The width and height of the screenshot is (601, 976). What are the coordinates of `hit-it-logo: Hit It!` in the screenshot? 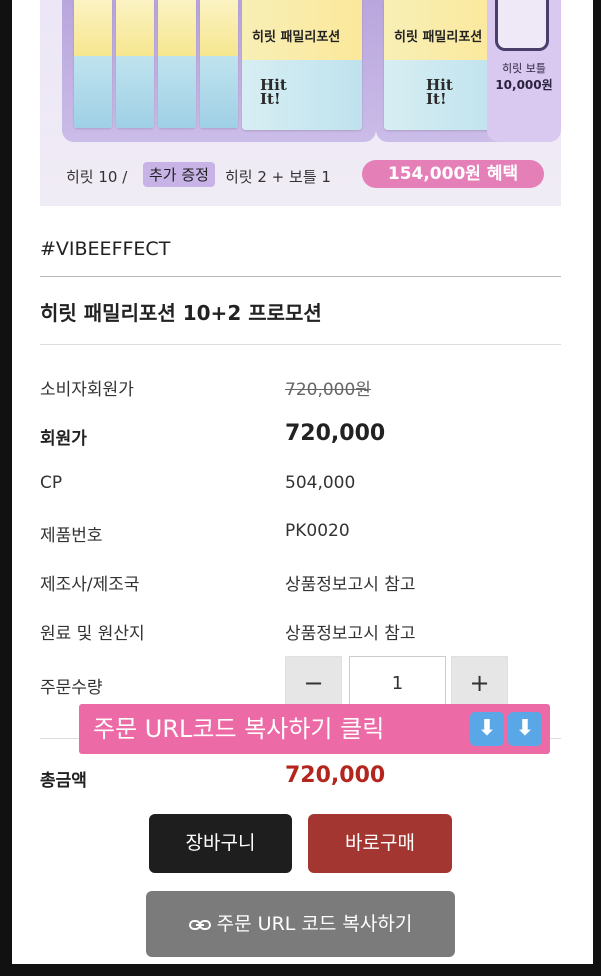 It's located at (273, 92).